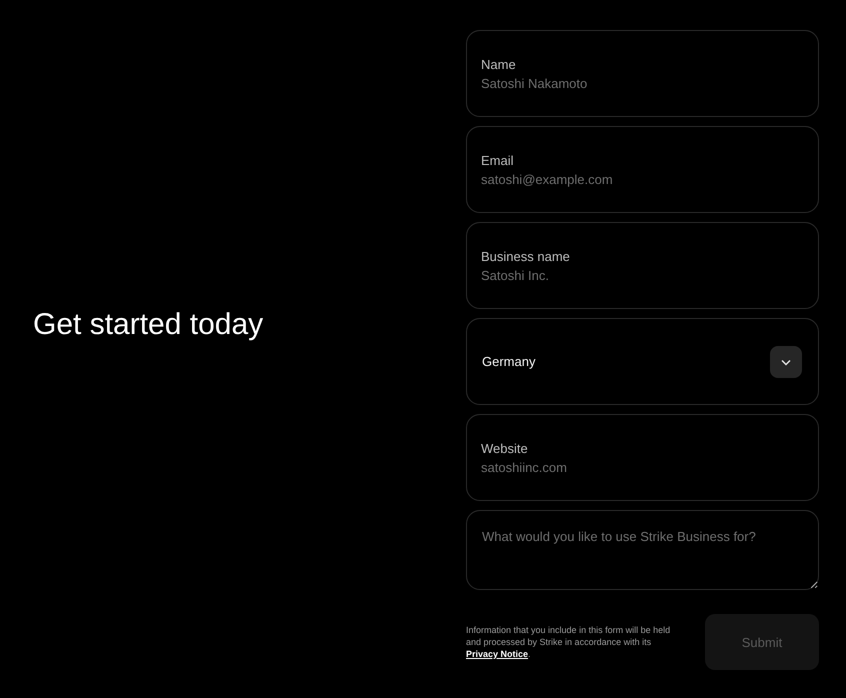 The height and width of the screenshot is (698, 846). Describe the element at coordinates (642, 275) in the screenshot. I see `text-input: Satoshi Inc.` at that location.